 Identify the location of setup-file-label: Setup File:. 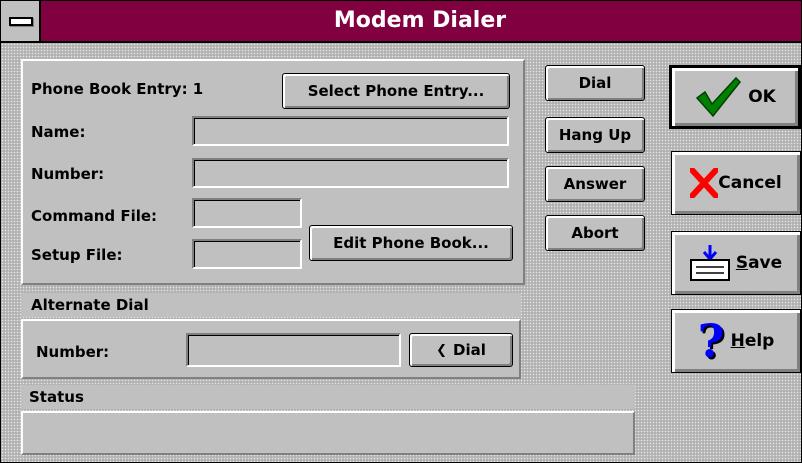
(77, 255).